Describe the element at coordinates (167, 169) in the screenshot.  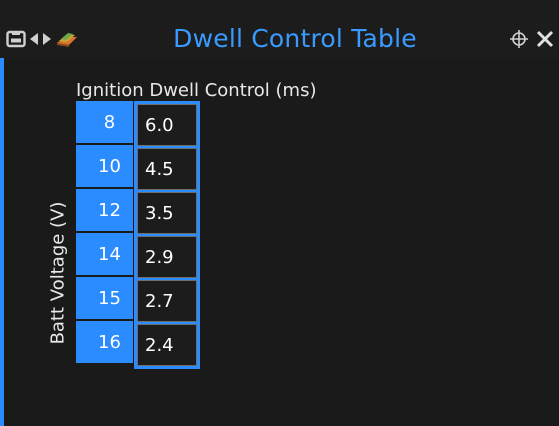
I see `dwell-value-cell: 4.5` at that location.